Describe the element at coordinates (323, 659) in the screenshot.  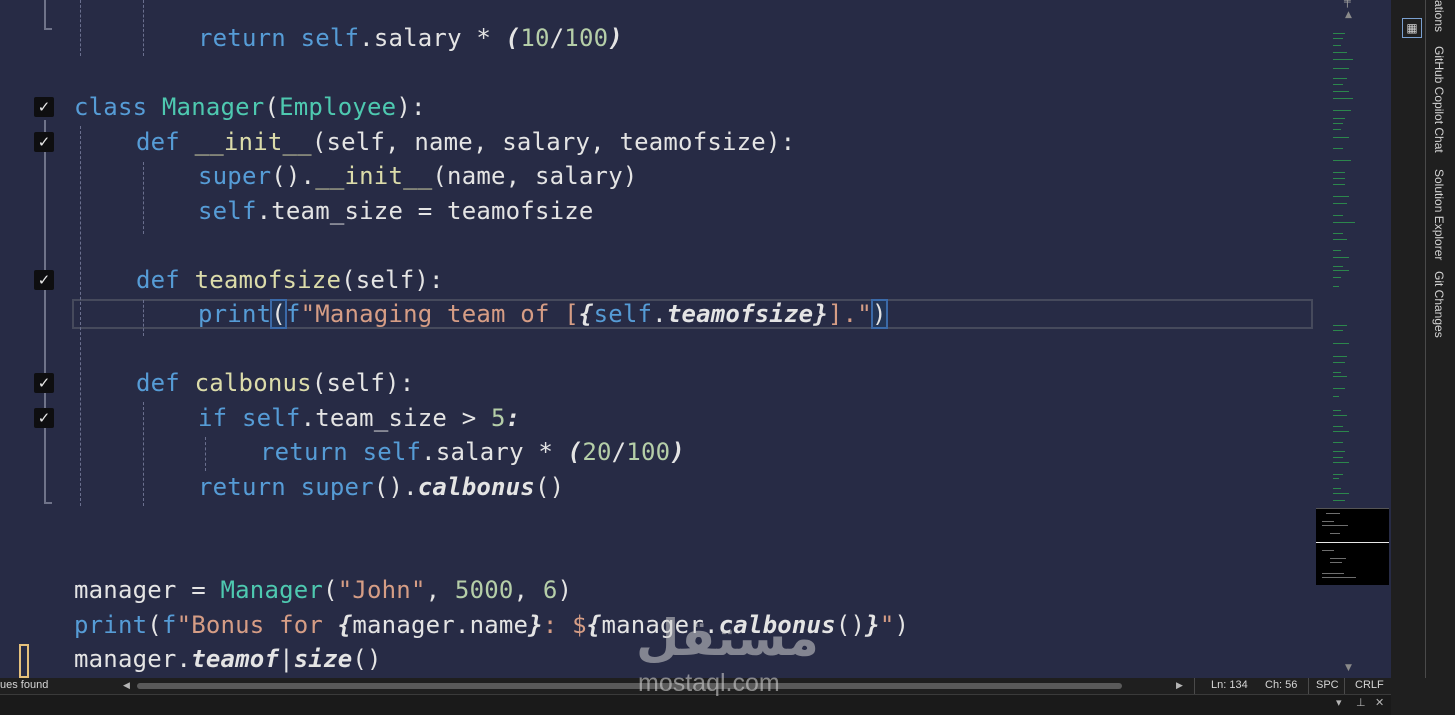
I see `attribute: size` at that location.